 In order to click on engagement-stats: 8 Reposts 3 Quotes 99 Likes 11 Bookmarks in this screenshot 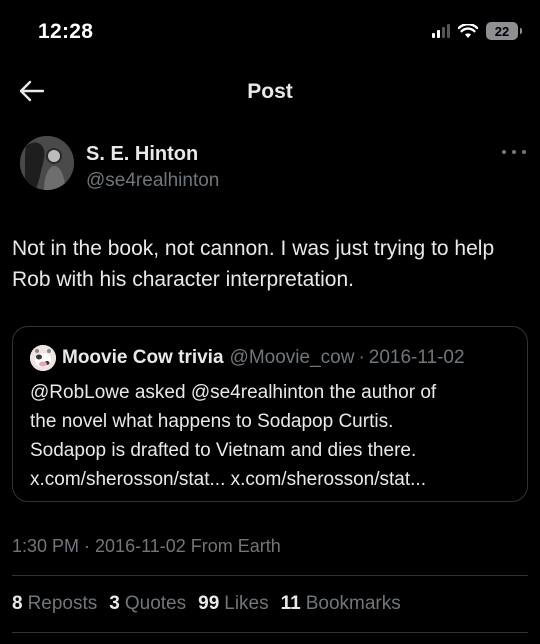, I will do `click(206, 604)`.